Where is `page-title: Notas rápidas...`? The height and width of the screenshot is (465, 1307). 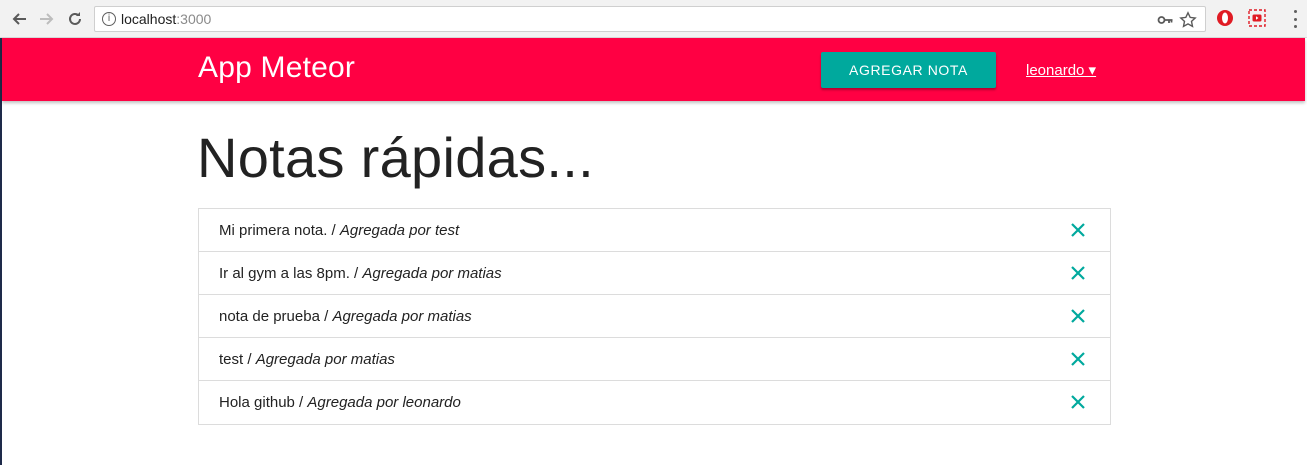
page-title: Notas rápidas... is located at coordinates (395, 157).